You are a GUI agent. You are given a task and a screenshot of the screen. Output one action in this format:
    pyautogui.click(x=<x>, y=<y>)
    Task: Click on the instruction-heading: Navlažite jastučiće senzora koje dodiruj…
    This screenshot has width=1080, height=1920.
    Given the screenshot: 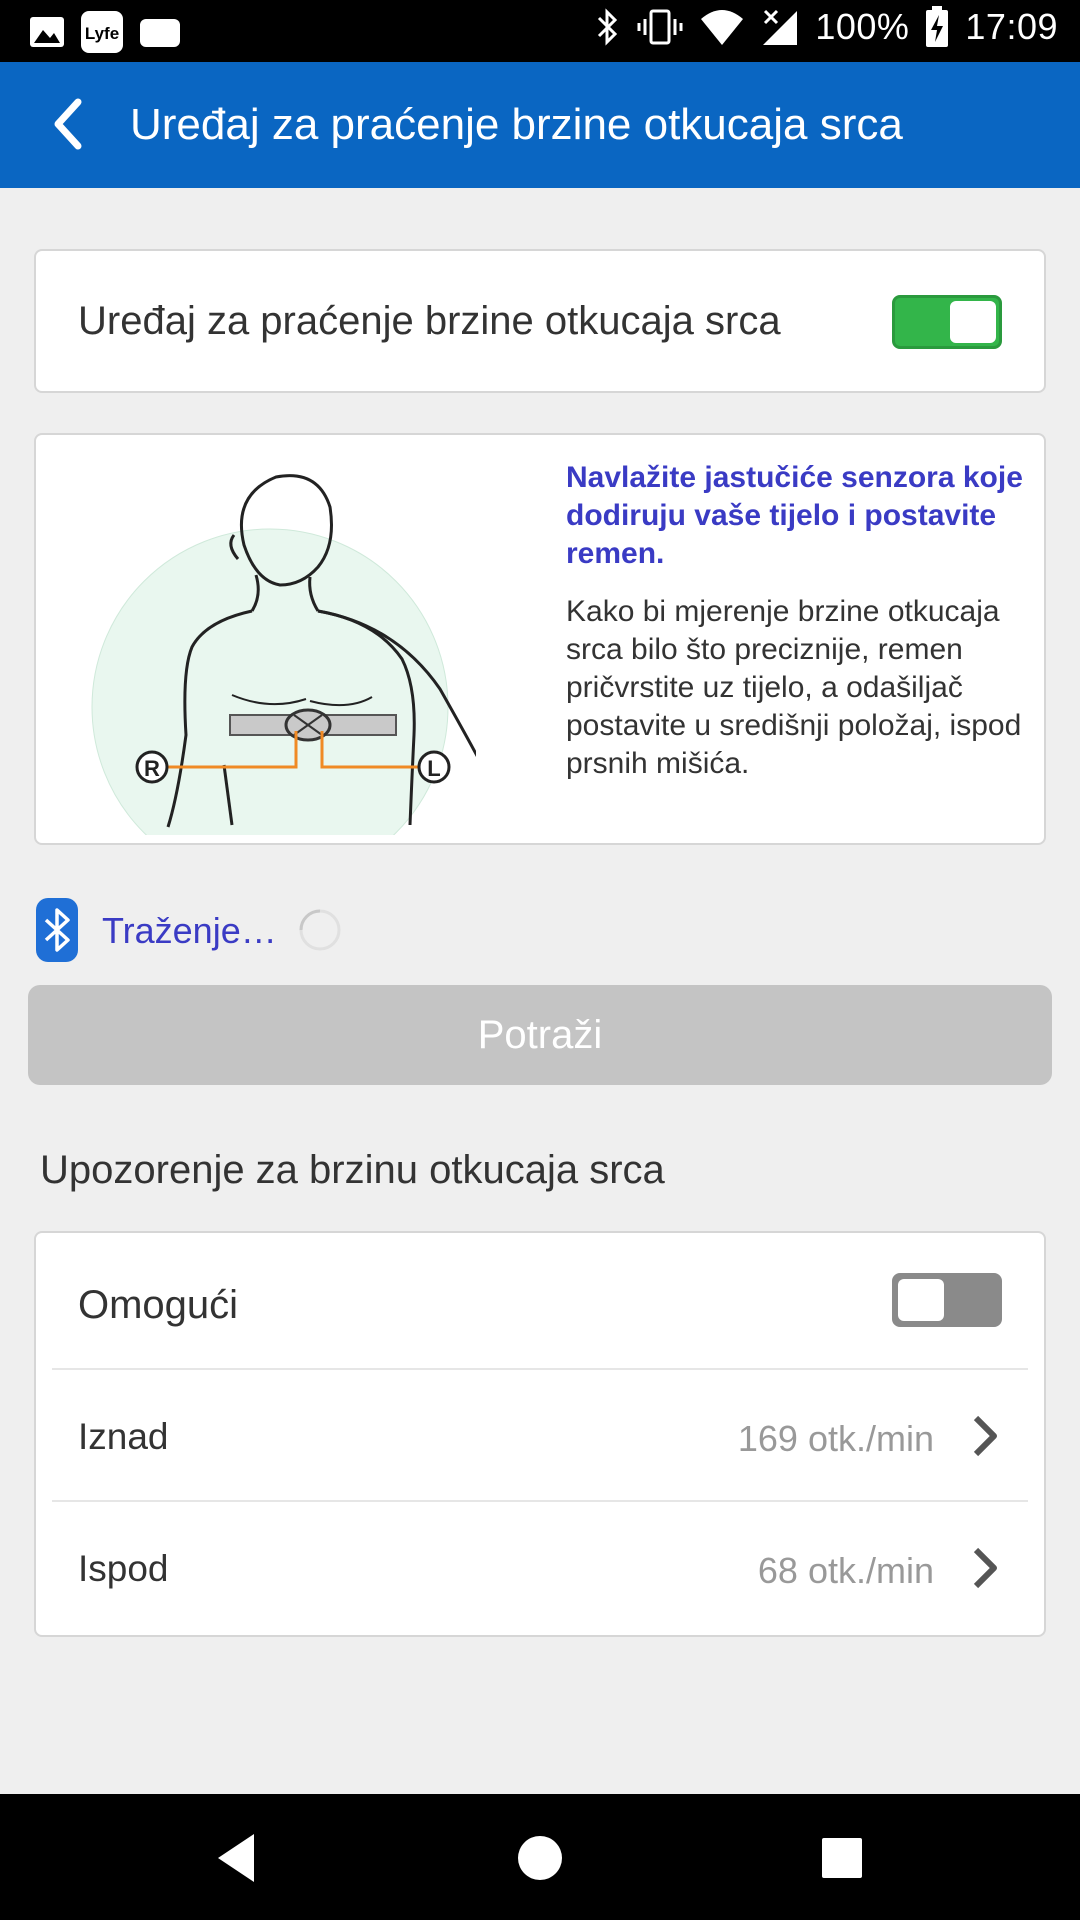 What is the action you would take?
    pyautogui.click(x=794, y=515)
    